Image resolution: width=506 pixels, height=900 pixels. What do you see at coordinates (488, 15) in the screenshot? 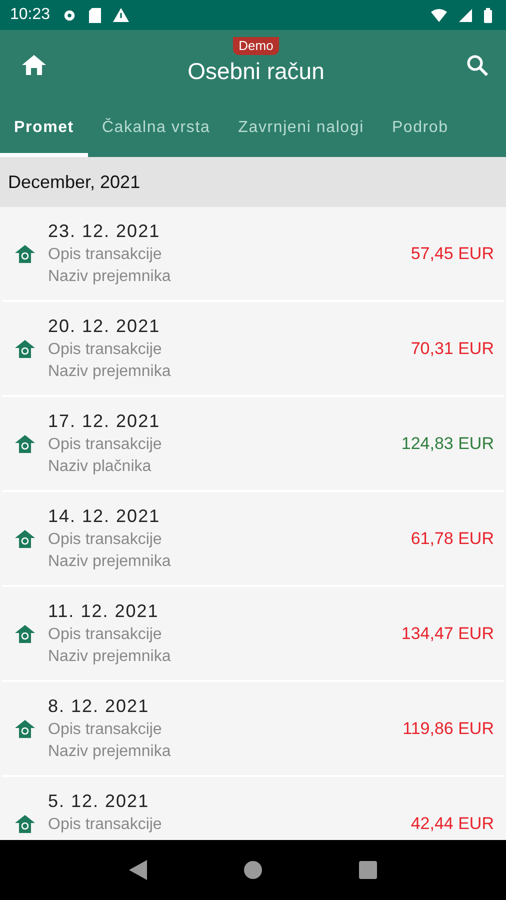
I see `battery-icon` at bounding box center [488, 15].